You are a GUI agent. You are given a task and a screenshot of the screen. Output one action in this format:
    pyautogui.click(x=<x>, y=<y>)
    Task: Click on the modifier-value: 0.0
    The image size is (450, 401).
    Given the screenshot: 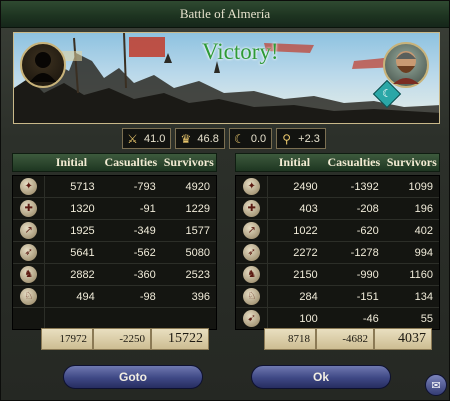 What is the action you would take?
    pyautogui.click(x=258, y=138)
    